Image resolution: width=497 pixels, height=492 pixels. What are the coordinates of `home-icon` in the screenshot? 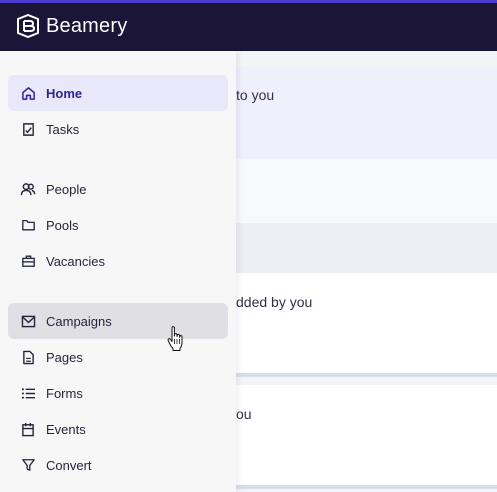 It's located at (28, 93).